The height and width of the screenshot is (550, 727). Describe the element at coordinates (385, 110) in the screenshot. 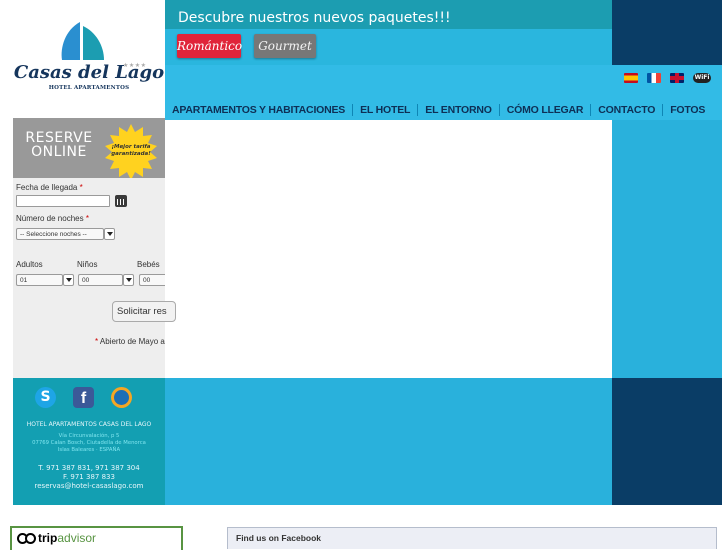

I see `nav-el-hotel: EL HOTEL` at that location.